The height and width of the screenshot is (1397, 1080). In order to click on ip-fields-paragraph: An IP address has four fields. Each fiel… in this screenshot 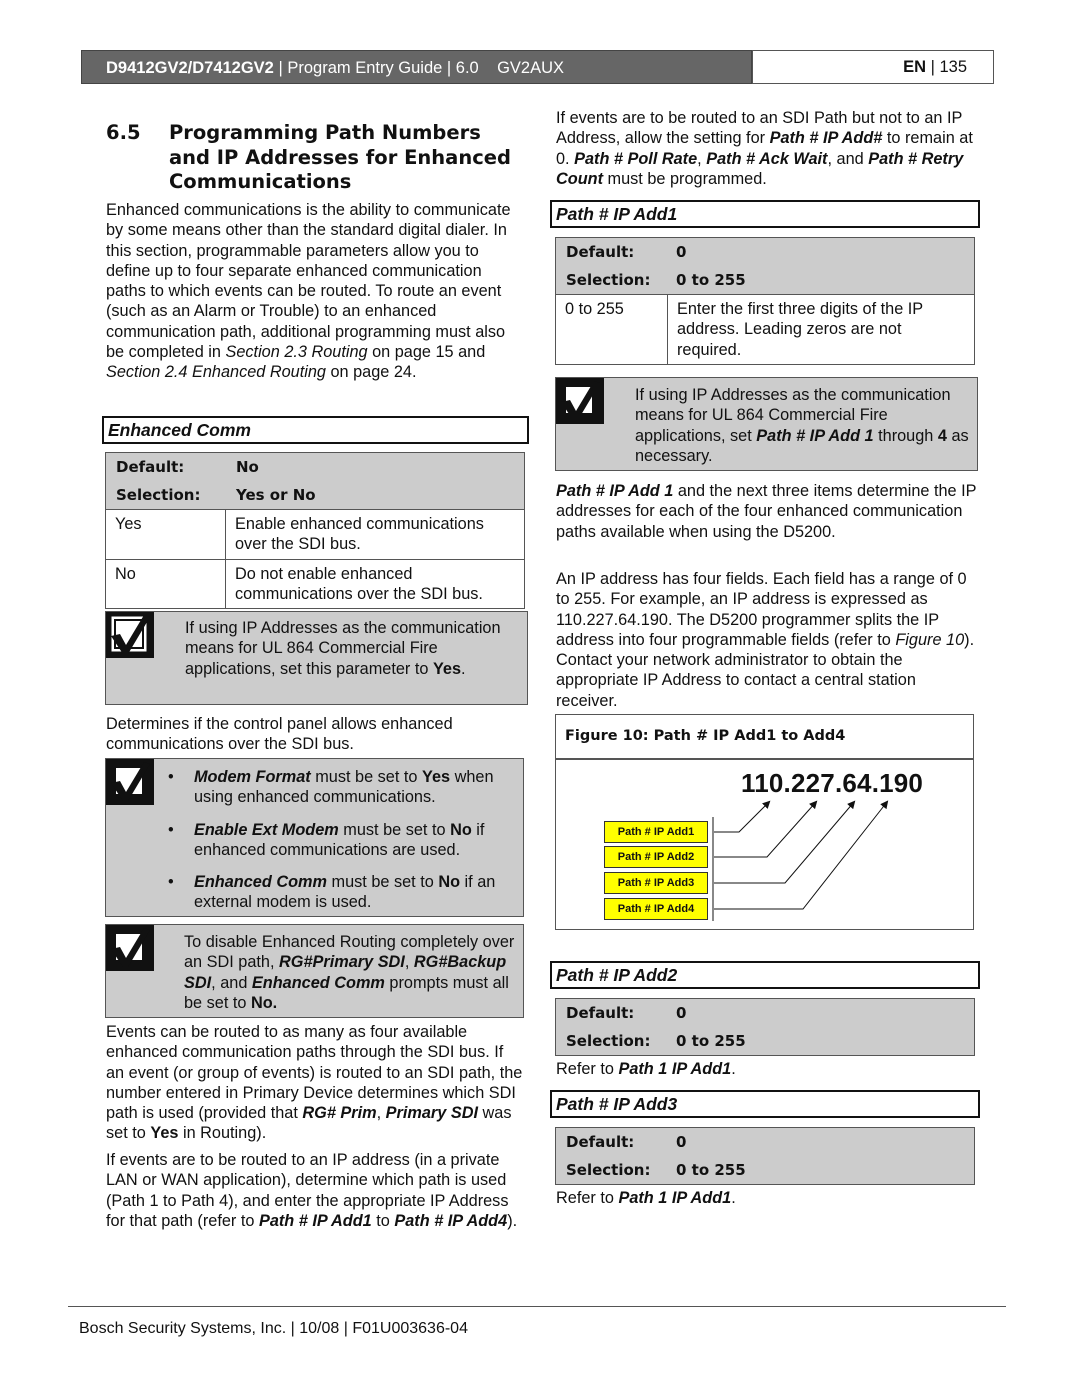, I will do `click(765, 640)`.